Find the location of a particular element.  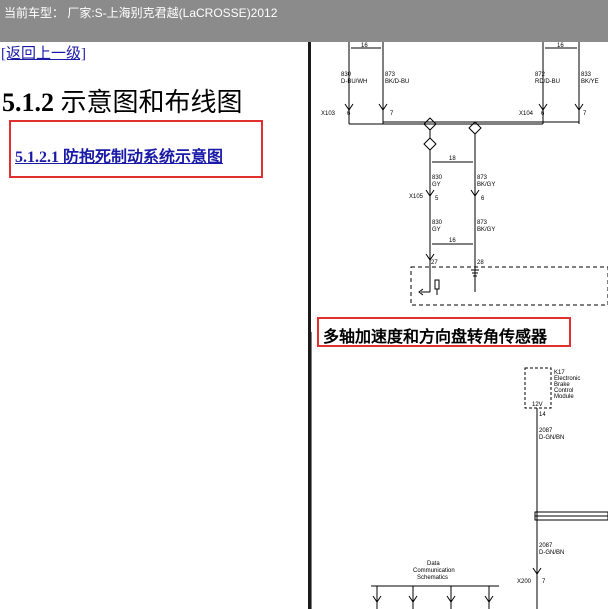

highlight-box-sub-link: 5.1.2.1 防抱死制动系统示意图 is located at coordinates (136, 149).